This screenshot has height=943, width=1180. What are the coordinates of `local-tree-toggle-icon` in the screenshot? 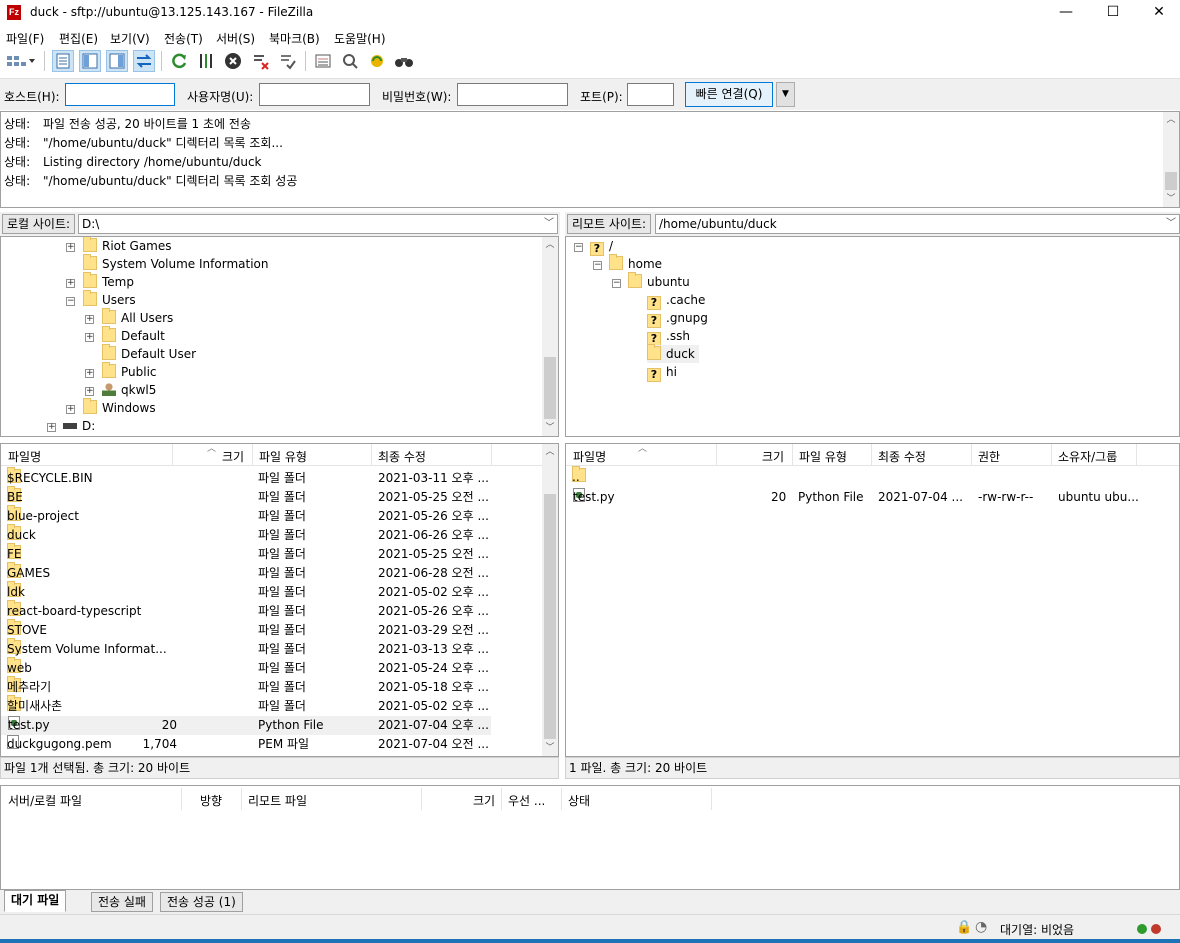 It's located at (90, 61).